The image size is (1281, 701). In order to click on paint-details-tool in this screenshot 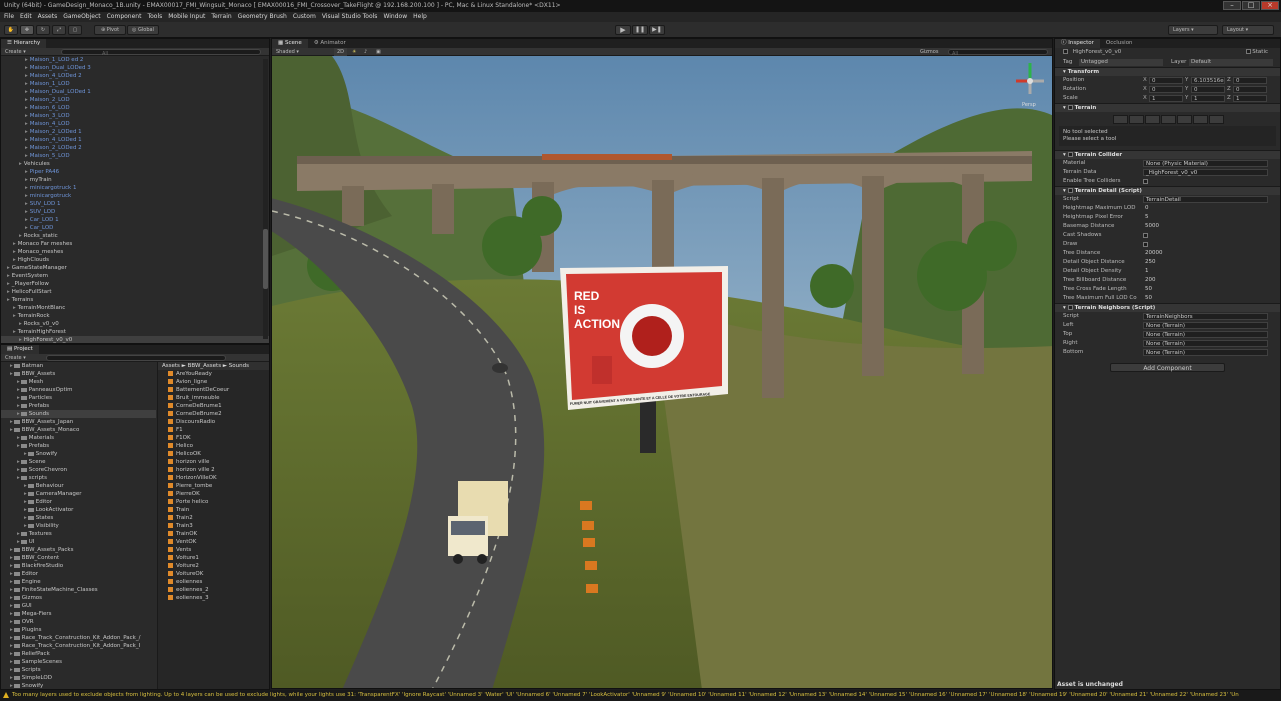, I will do `click(1200, 119)`.